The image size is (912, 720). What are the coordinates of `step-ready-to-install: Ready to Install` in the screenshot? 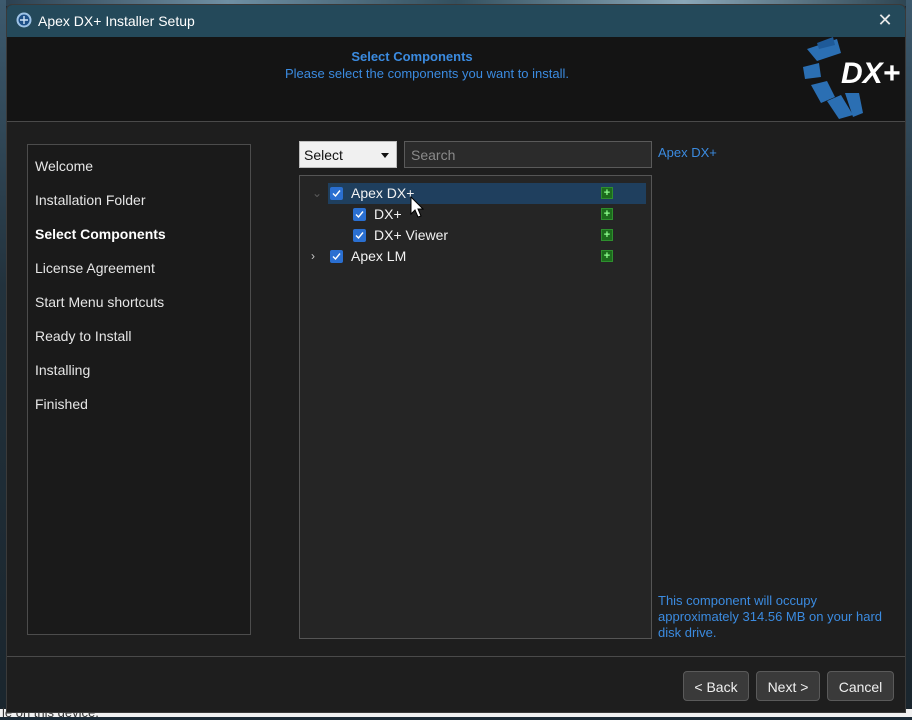 It's located at (83, 336).